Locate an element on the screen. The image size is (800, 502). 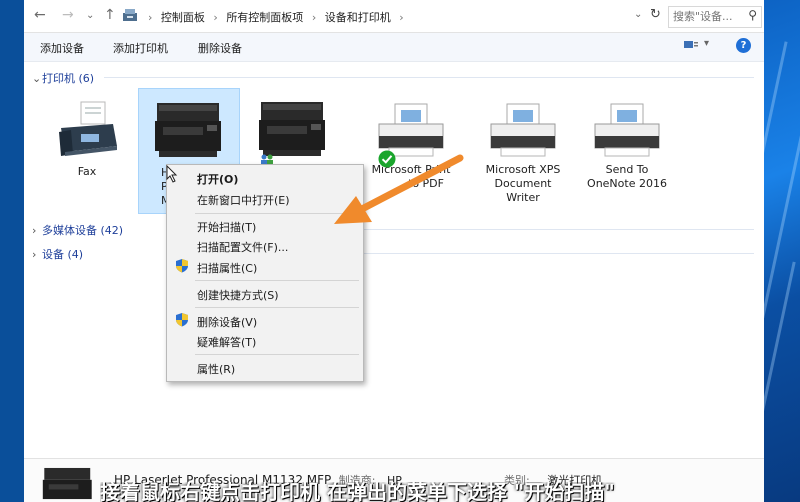
video-subtitle: 接着鼠标右键点击打印机 在弹出的菜单下选择 "开始扫描" is located at coordinates (357, 492).